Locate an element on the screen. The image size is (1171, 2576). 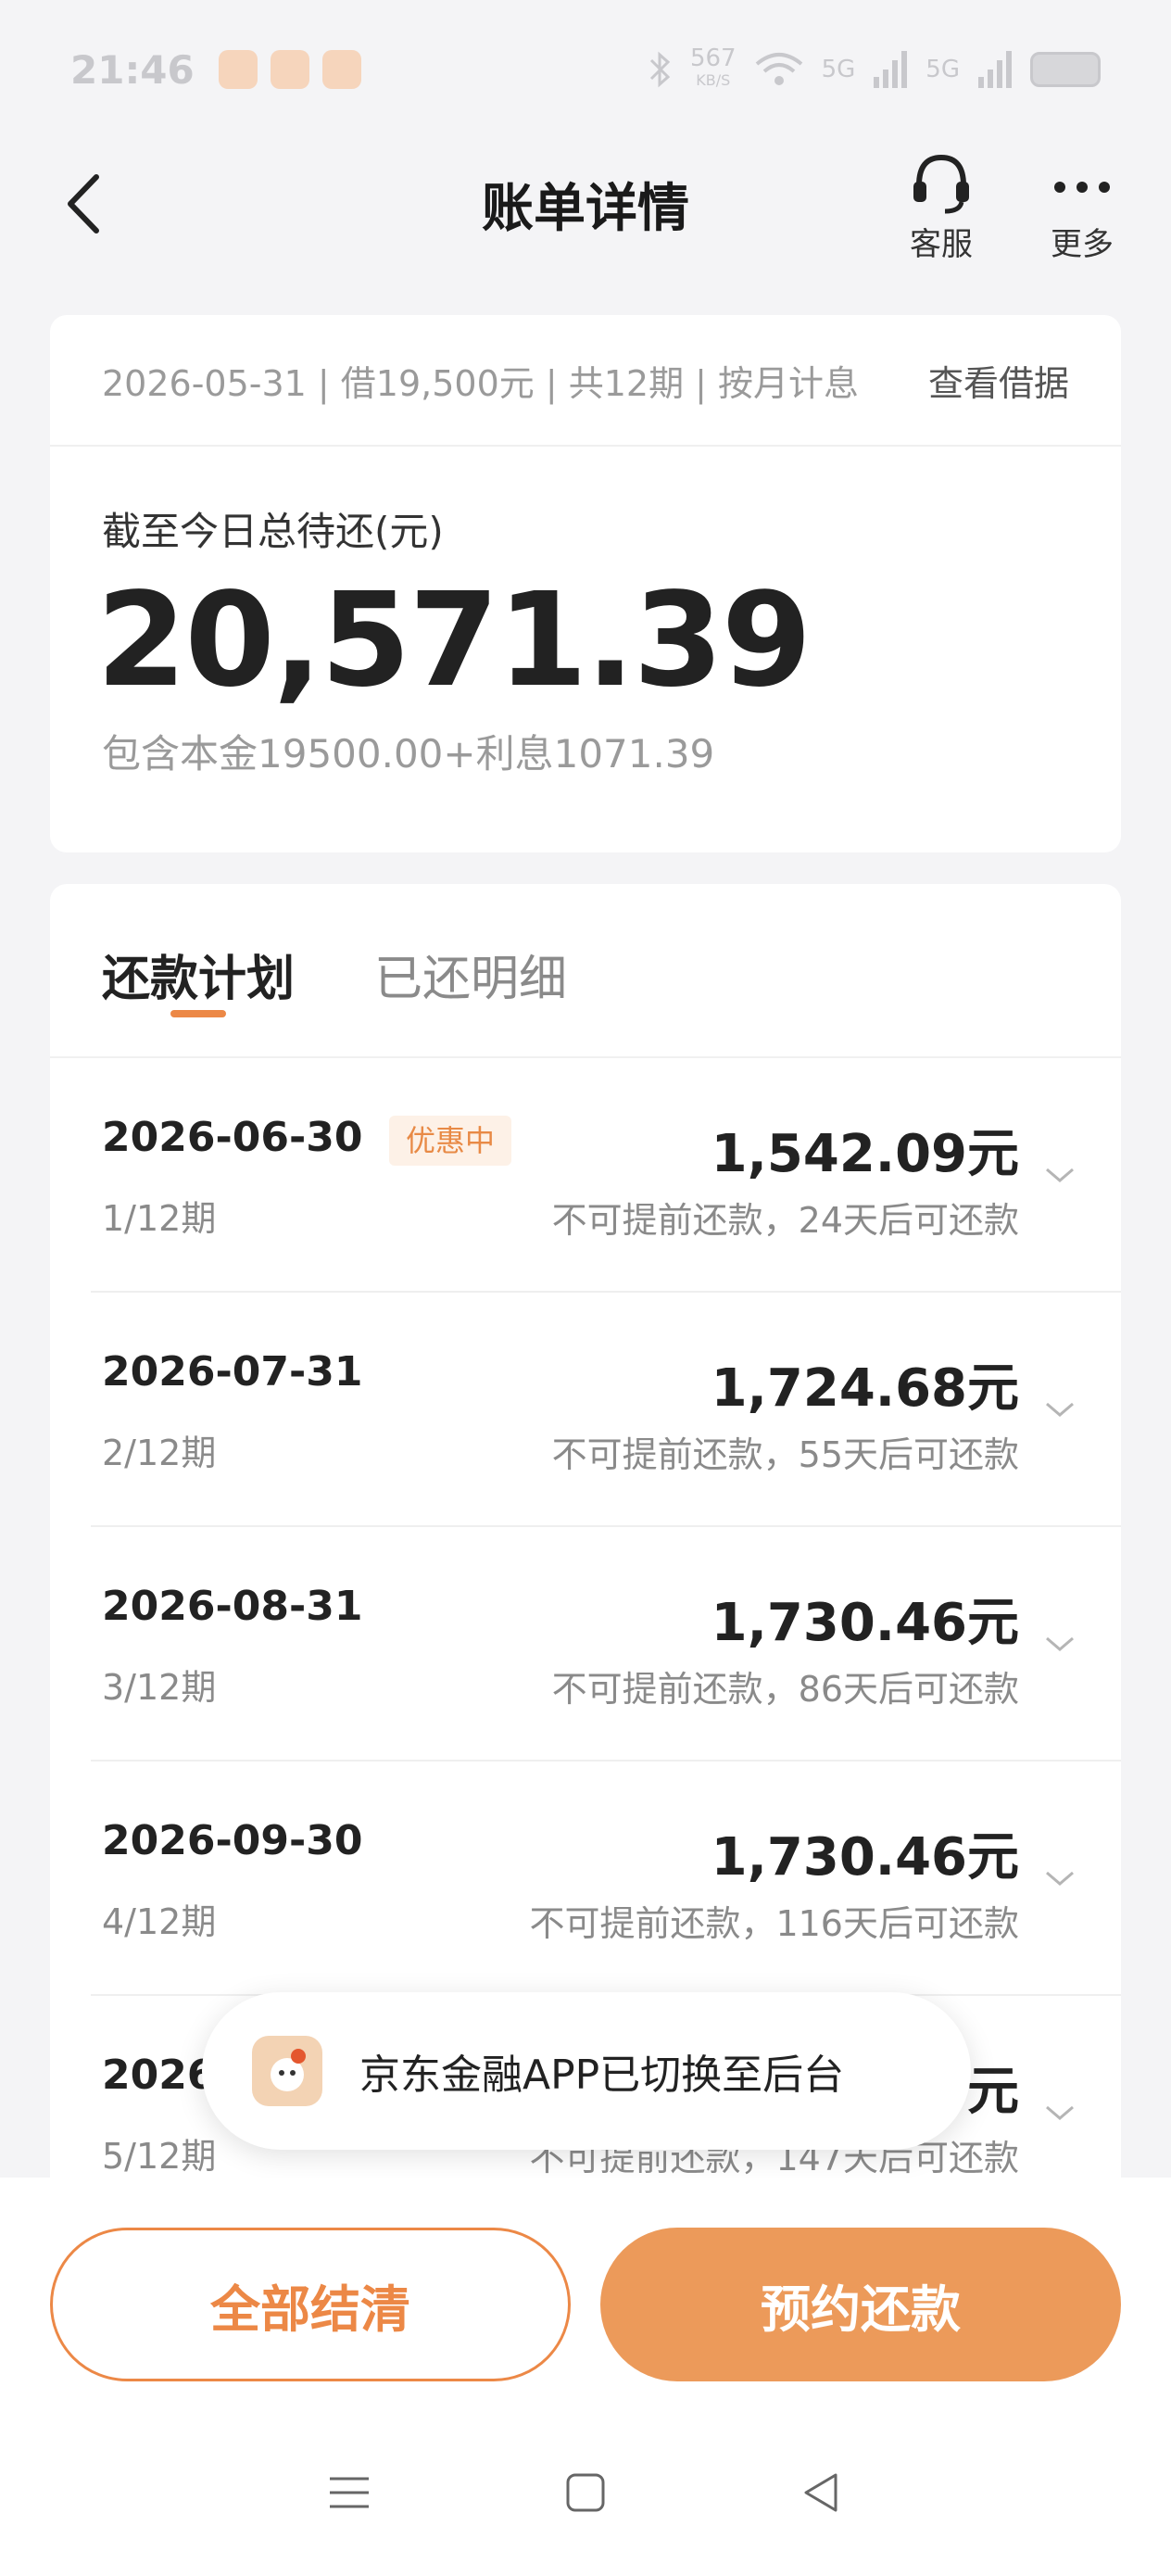
row-period: 2/12期 is located at coordinates (159, 1453).